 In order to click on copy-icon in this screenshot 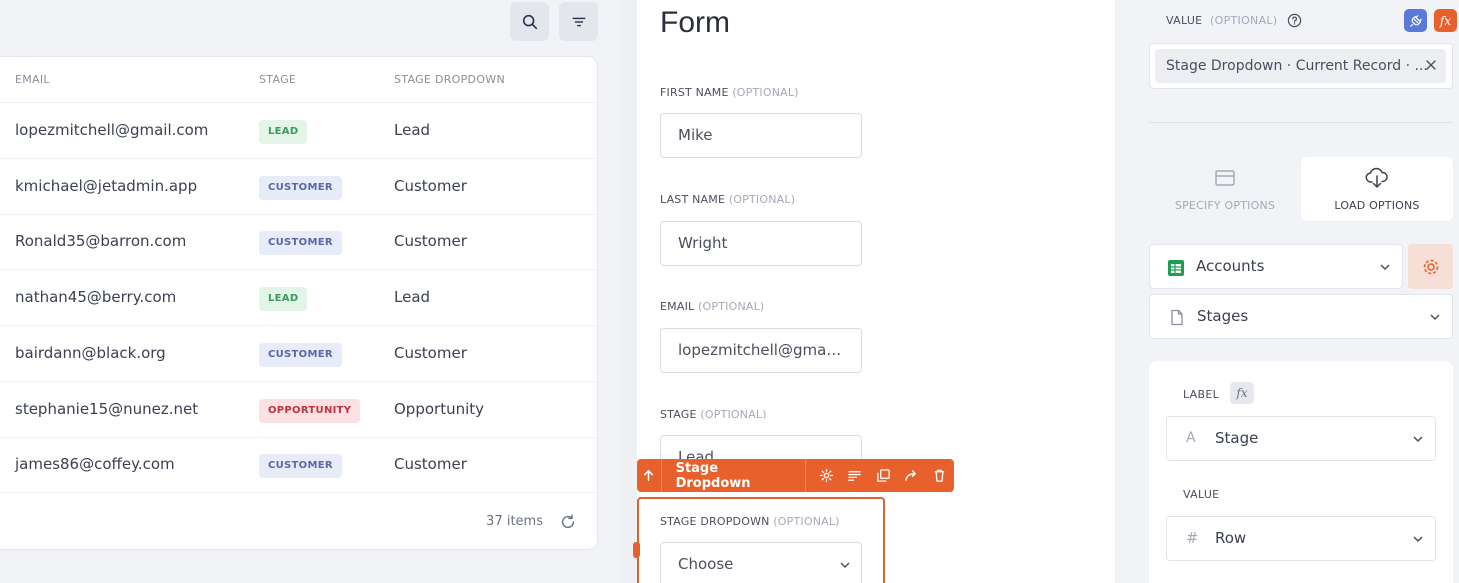, I will do `click(883, 475)`.